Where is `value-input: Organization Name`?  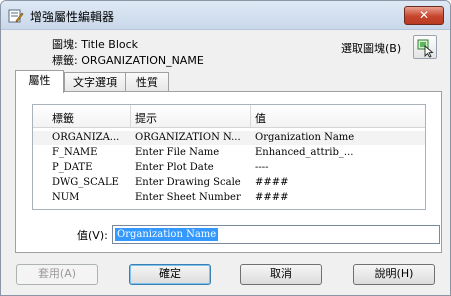
value-input: Organization Name is located at coordinates (276, 234).